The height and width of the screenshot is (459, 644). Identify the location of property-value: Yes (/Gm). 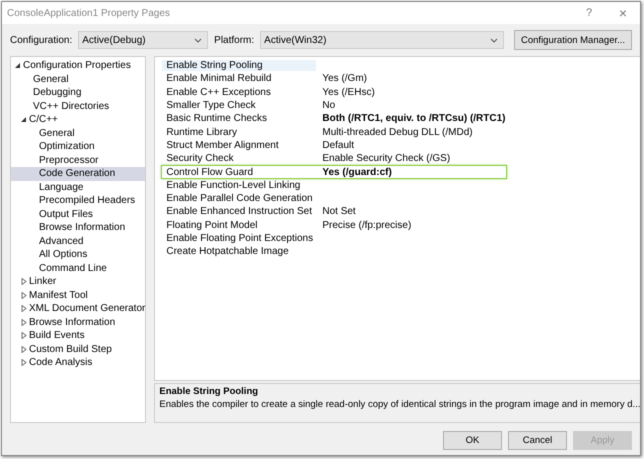
(341, 78).